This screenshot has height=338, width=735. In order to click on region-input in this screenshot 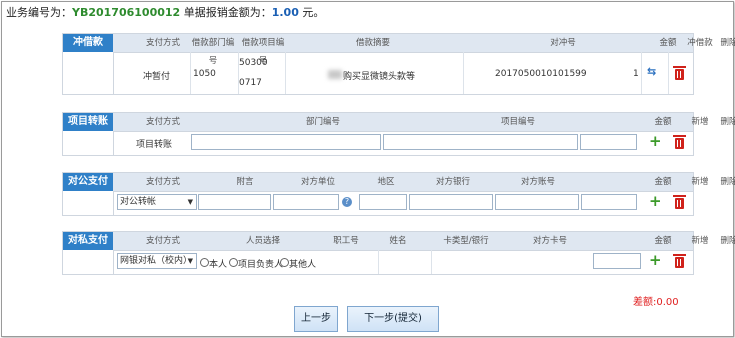, I will do `click(383, 202)`.